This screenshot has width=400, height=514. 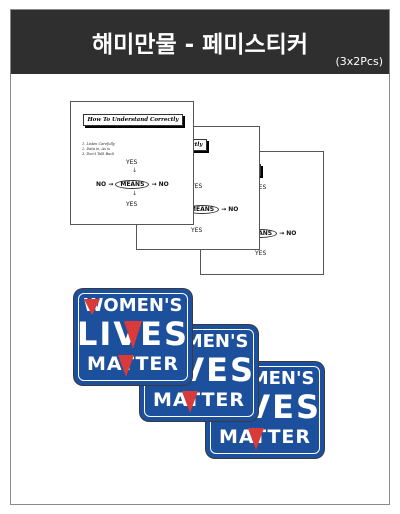 I want to click on product-title: 해미만물 - 페미스티커, so click(x=199, y=45).